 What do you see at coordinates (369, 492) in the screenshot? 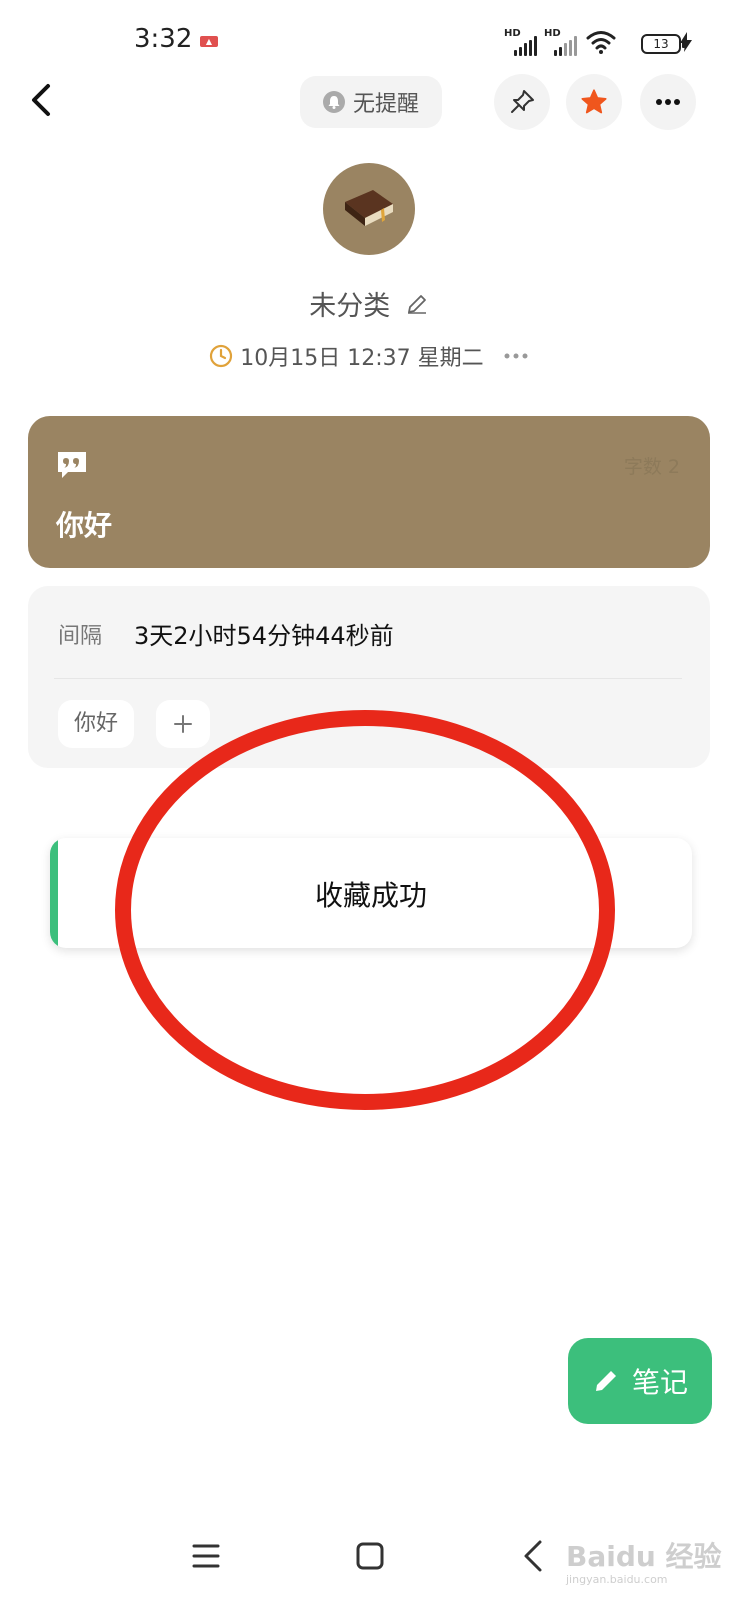
I see `note-card: 字数 2 你好` at bounding box center [369, 492].